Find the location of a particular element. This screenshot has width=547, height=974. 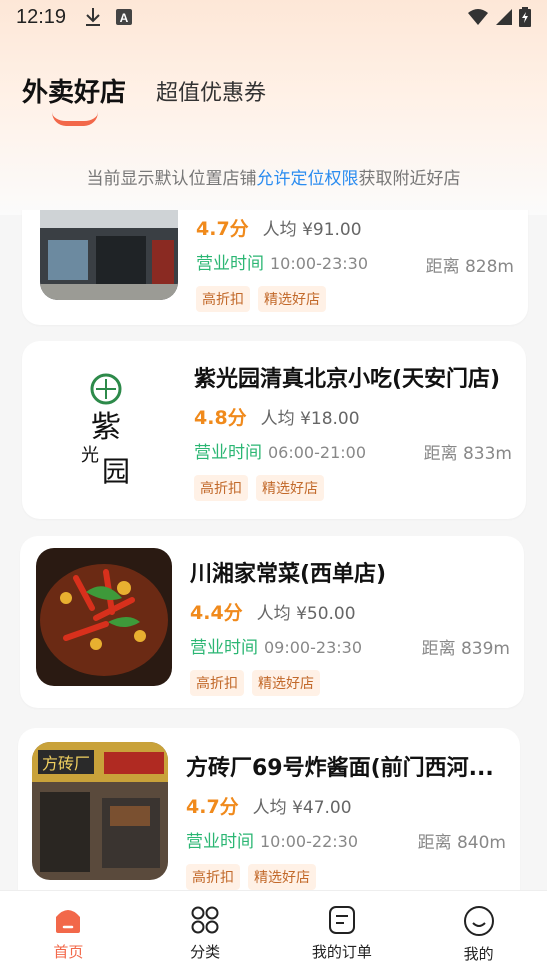

nav-category: 分类 is located at coordinates (205, 932).